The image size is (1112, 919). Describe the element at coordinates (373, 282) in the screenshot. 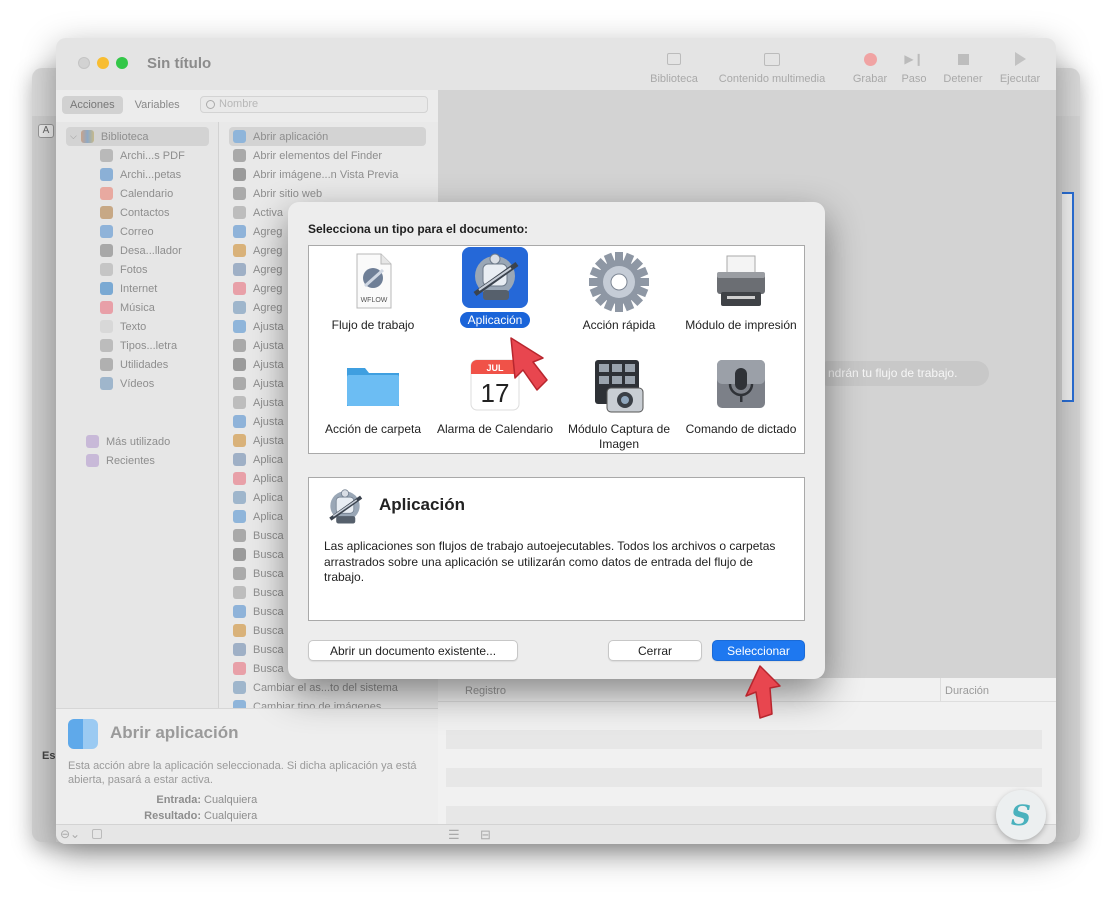

I see `workflow-document-icon: WFLOW` at that location.